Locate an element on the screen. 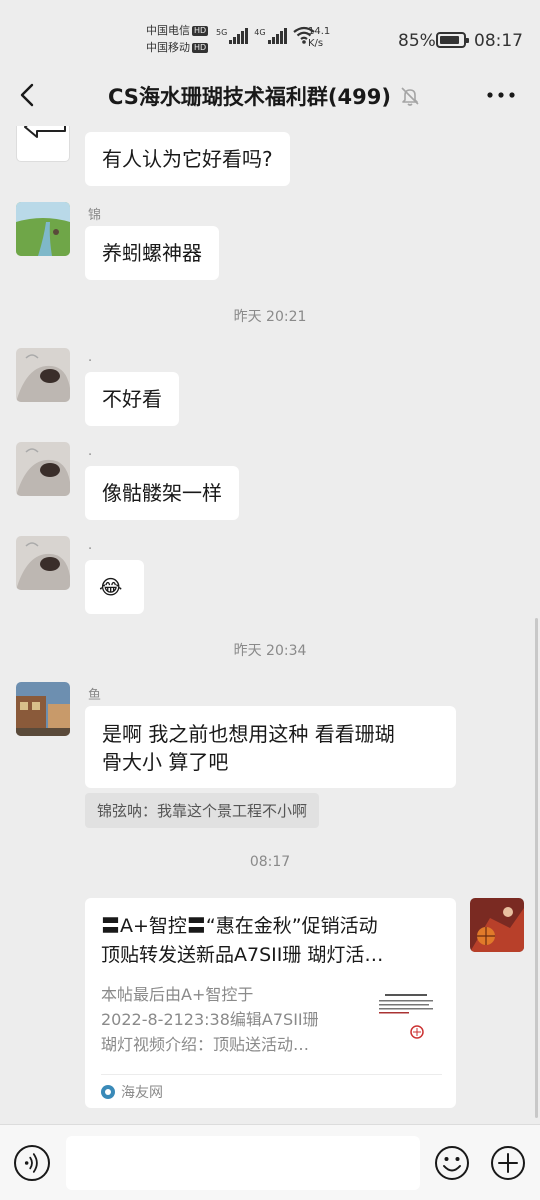 The width and height of the screenshot is (540, 1200). hd-badge-1: HD is located at coordinates (200, 31).